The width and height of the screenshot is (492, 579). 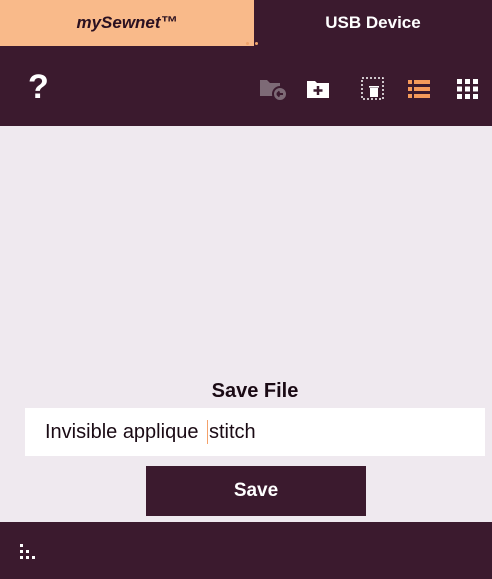 What do you see at coordinates (255, 391) in the screenshot?
I see `save-file-title: Save File` at bounding box center [255, 391].